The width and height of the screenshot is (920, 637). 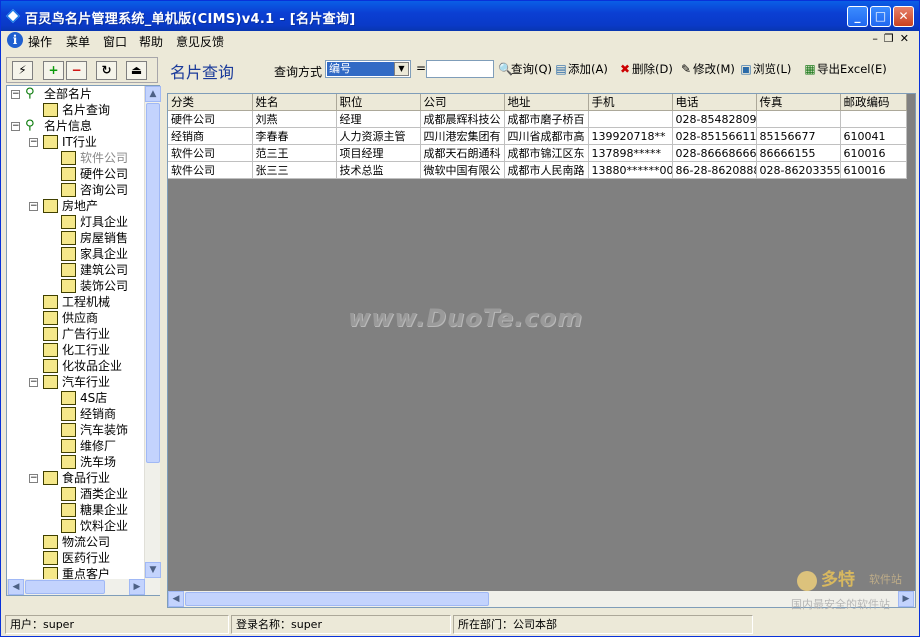 What do you see at coordinates (210, 119) in the screenshot?
I see `table-cell: 硬件公司` at bounding box center [210, 119].